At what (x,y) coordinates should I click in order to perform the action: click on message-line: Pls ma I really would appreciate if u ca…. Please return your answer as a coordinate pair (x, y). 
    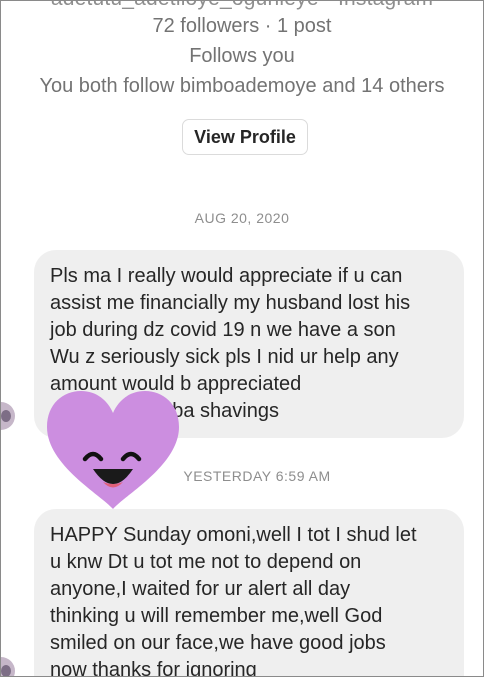
    Looking at the image, I should click on (226, 276).